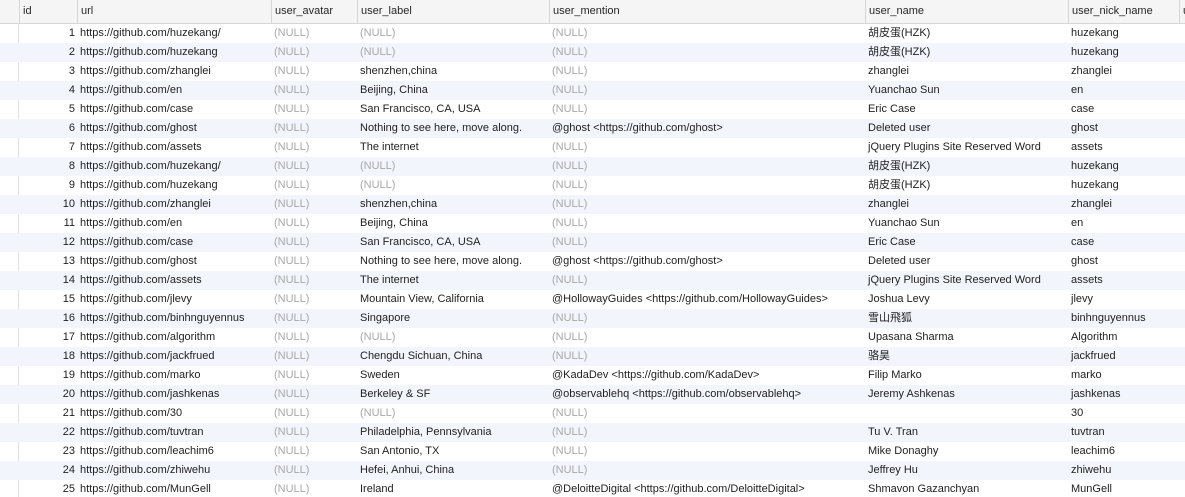 This screenshot has height=497, width=1185. I want to click on cell-url: https://github.com/binhnguyennus, so click(174, 318).